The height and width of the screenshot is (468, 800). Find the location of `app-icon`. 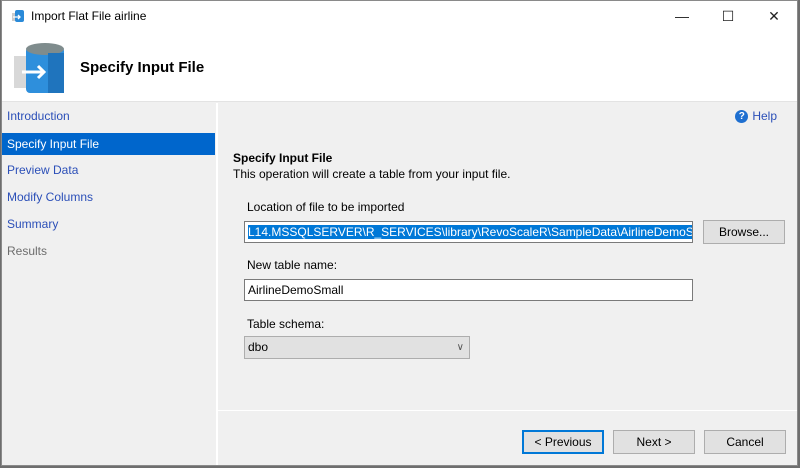

app-icon is located at coordinates (18, 16).